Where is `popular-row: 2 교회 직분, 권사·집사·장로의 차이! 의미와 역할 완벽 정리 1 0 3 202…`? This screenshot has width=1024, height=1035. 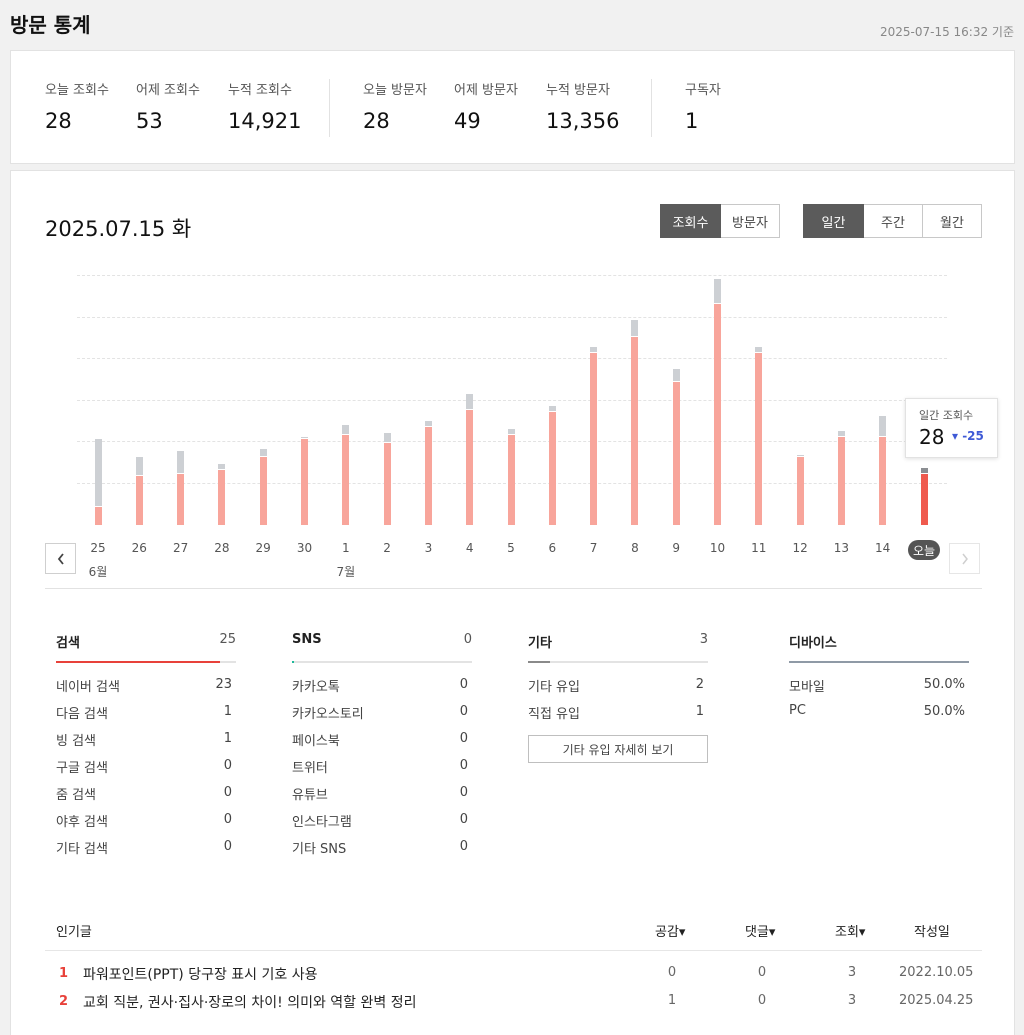 popular-row: 2 교회 직분, 권사·집사·장로의 차이! 의미와 역할 완벽 정리 1 0 3 202… is located at coordinates (513, 1006).